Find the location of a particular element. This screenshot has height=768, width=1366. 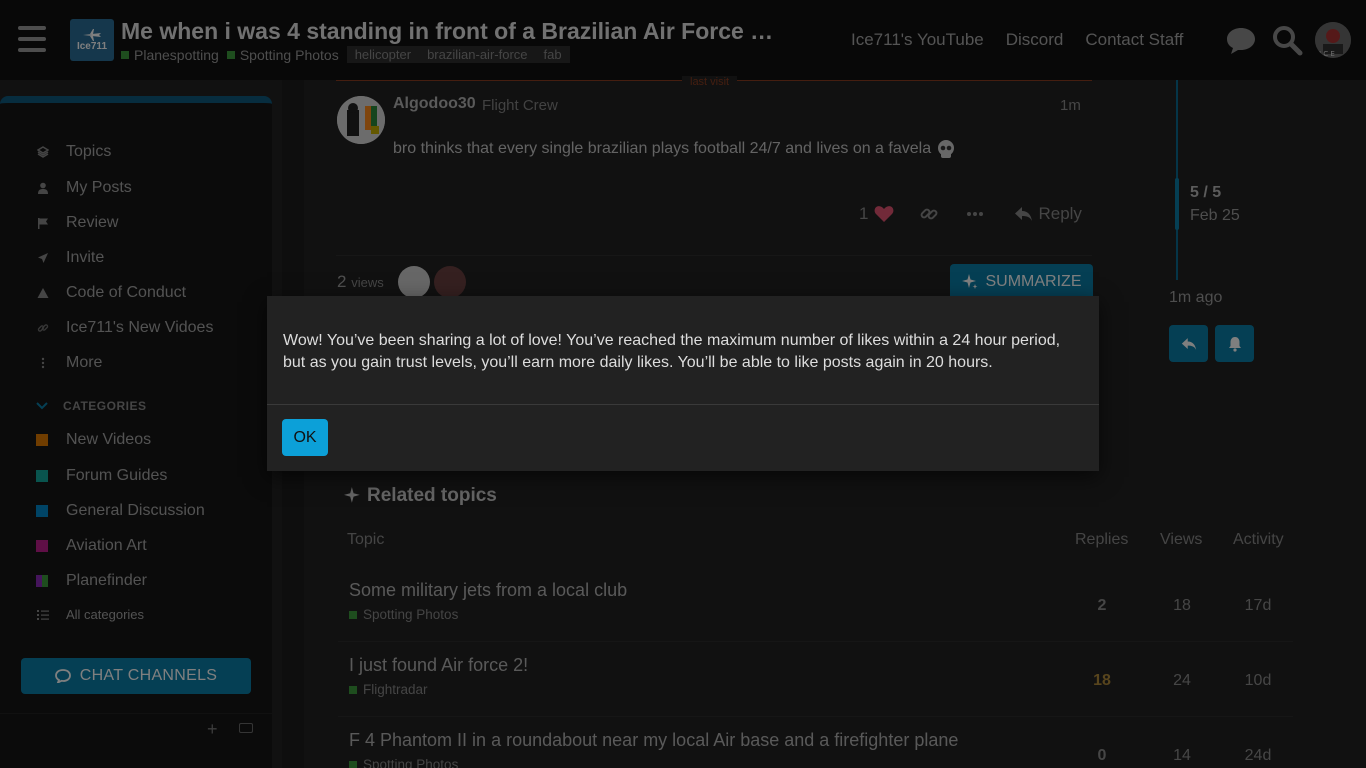

ok-button: OK is located at coordinates (305, 437).